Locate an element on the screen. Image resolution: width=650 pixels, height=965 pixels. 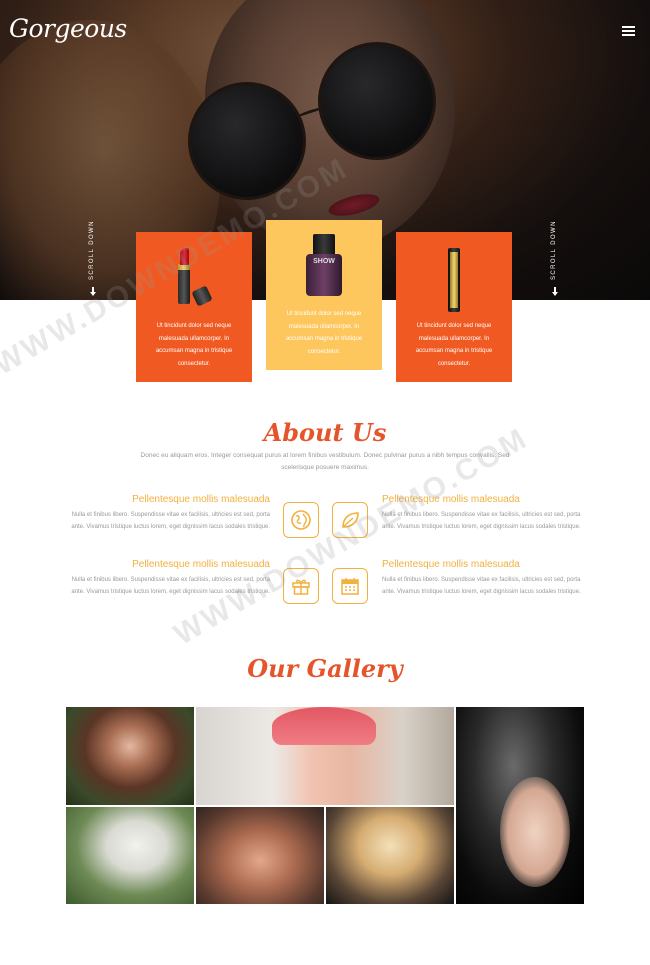
site-logo: Gorgeous is located at coordinates (68, 28).